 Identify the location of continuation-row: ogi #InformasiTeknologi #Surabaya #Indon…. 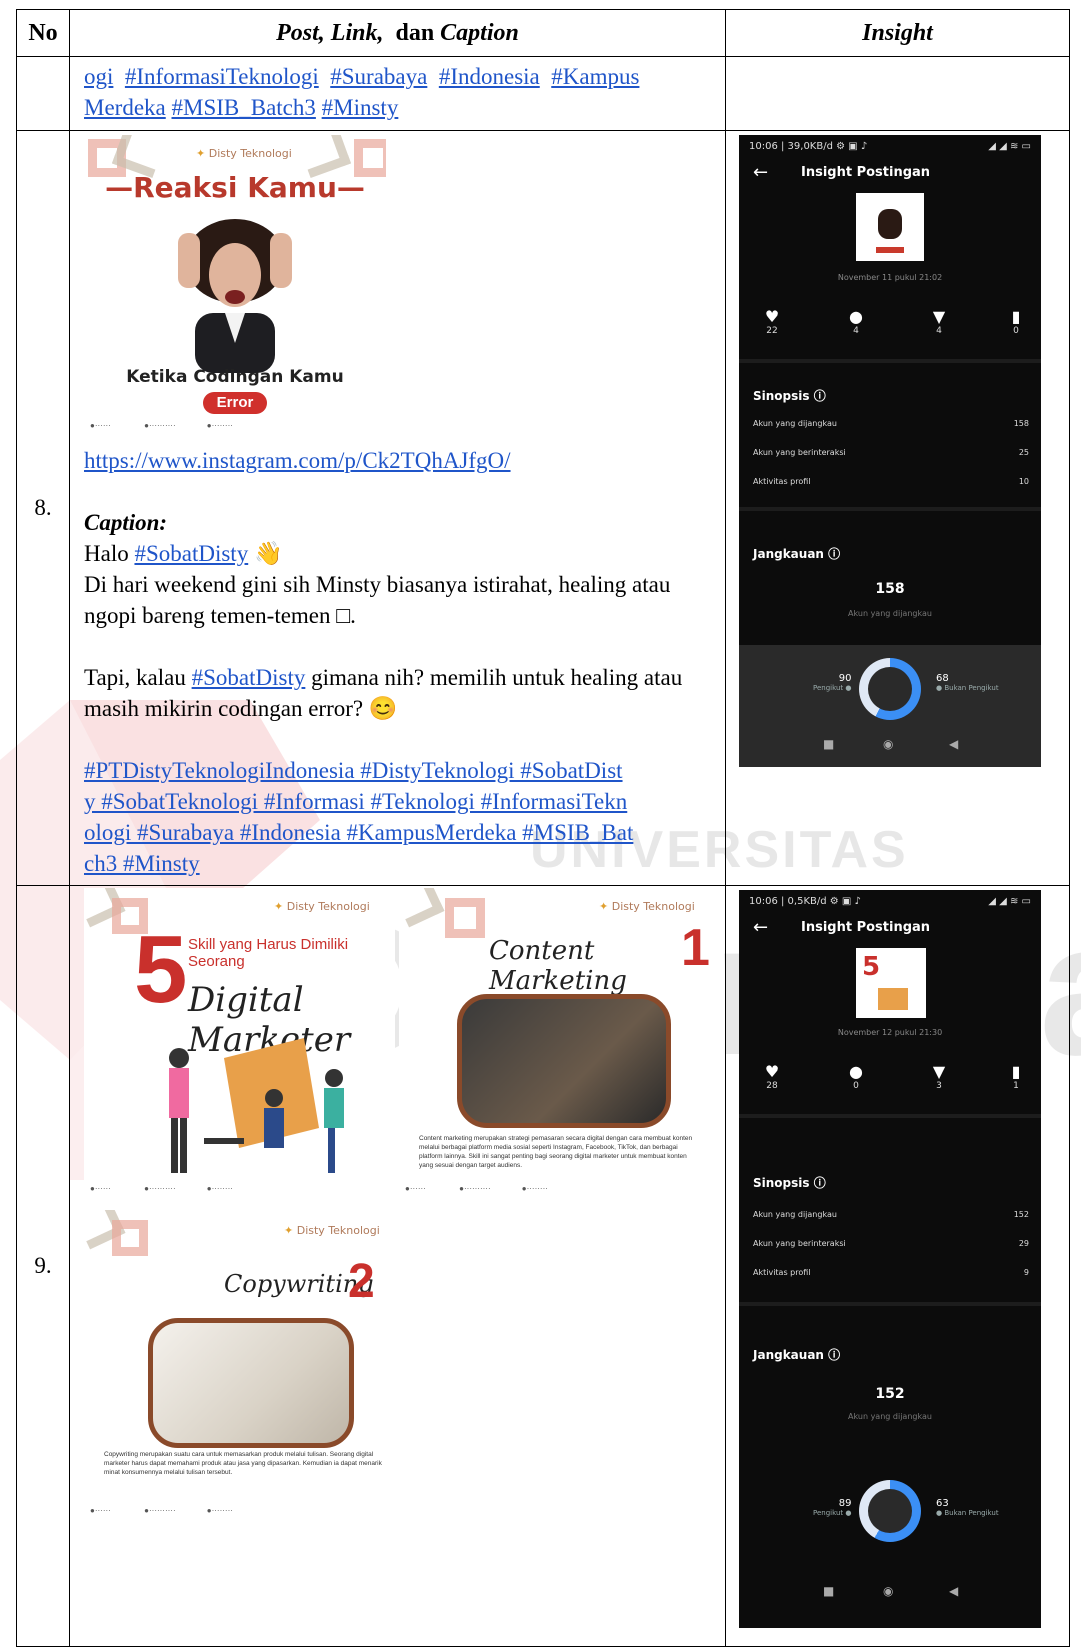
(543, 93).